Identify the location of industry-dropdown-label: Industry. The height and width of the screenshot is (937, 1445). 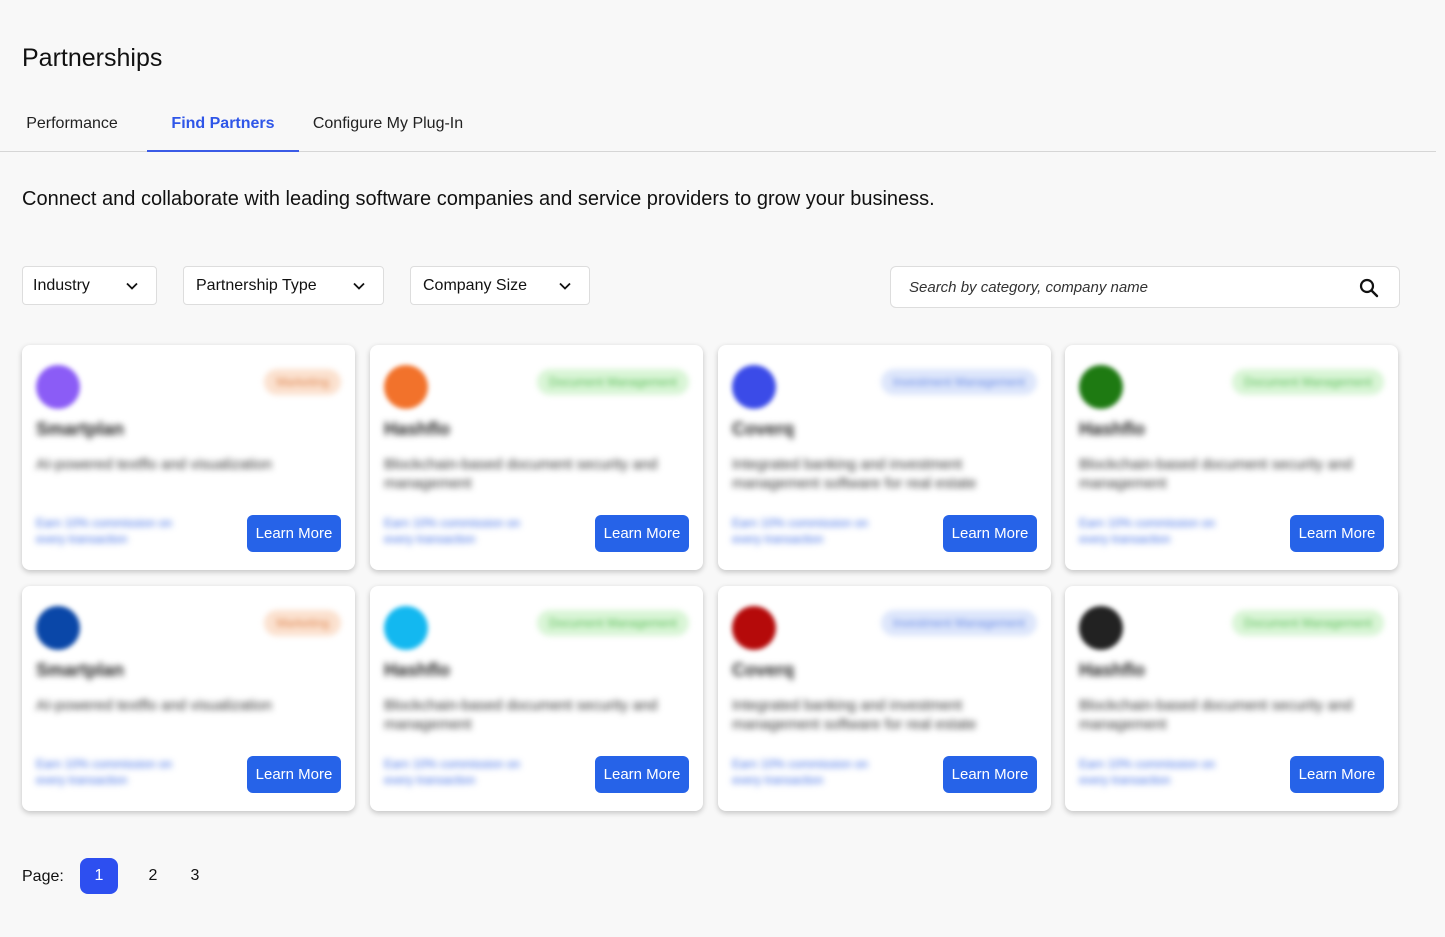
(61, 285).